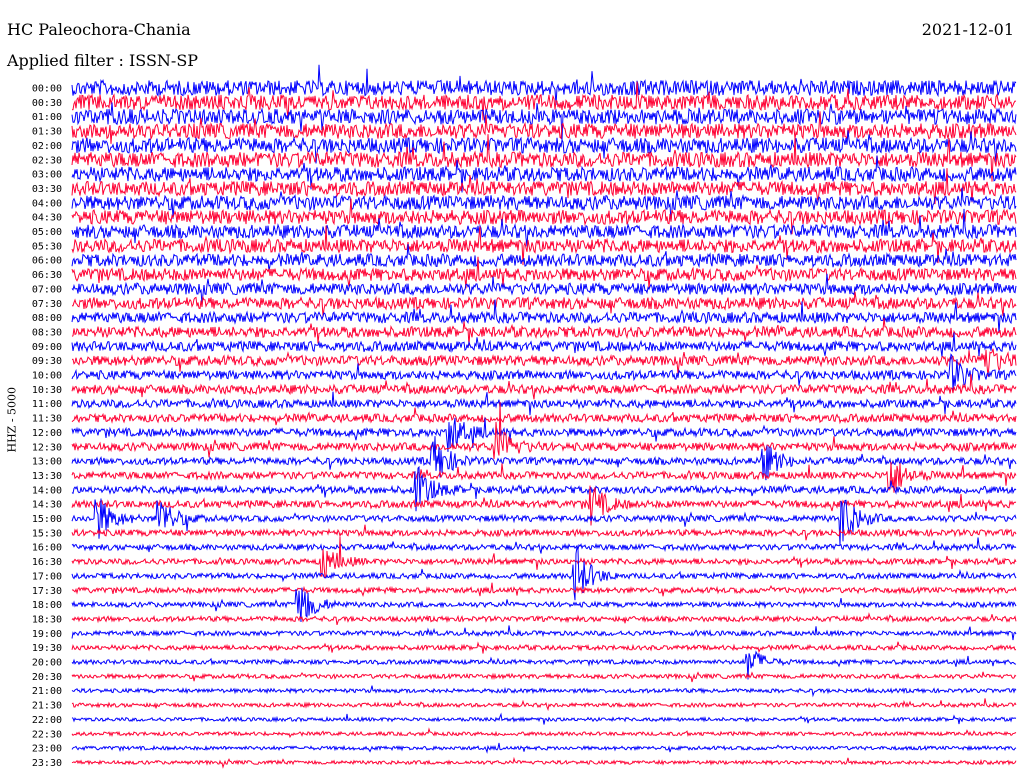 Image resolution: width=1024 pixels, height=780 pixels. Describe the element at coordinates (47, 289) in the screenshot. I see `tick-label: 07:00` at that location.